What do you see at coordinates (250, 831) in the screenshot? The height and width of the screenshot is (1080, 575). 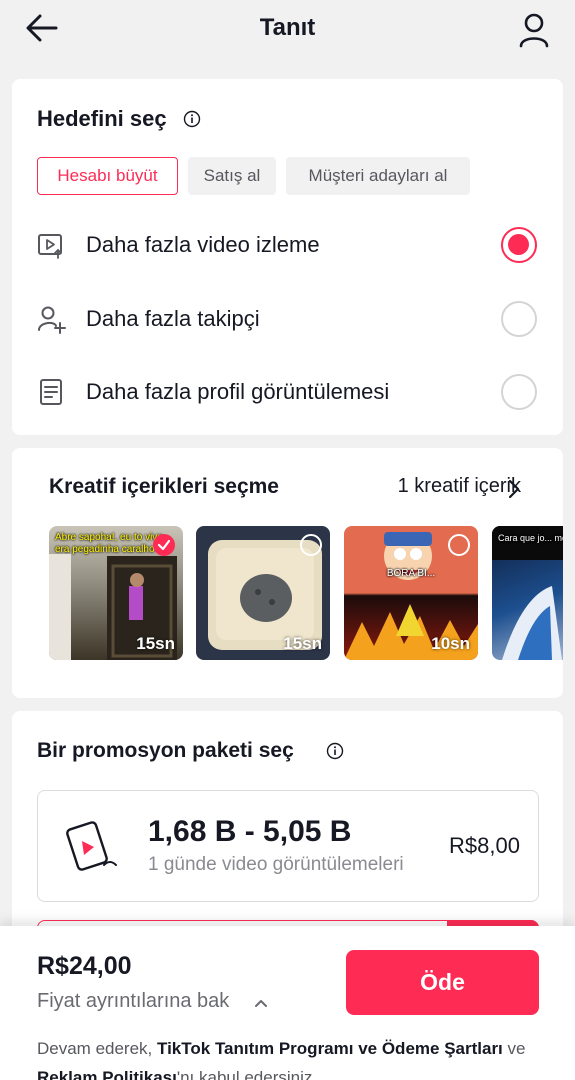 I see `package-range: 1,68 B - 5,05 B` at bounding box center [250, 831].